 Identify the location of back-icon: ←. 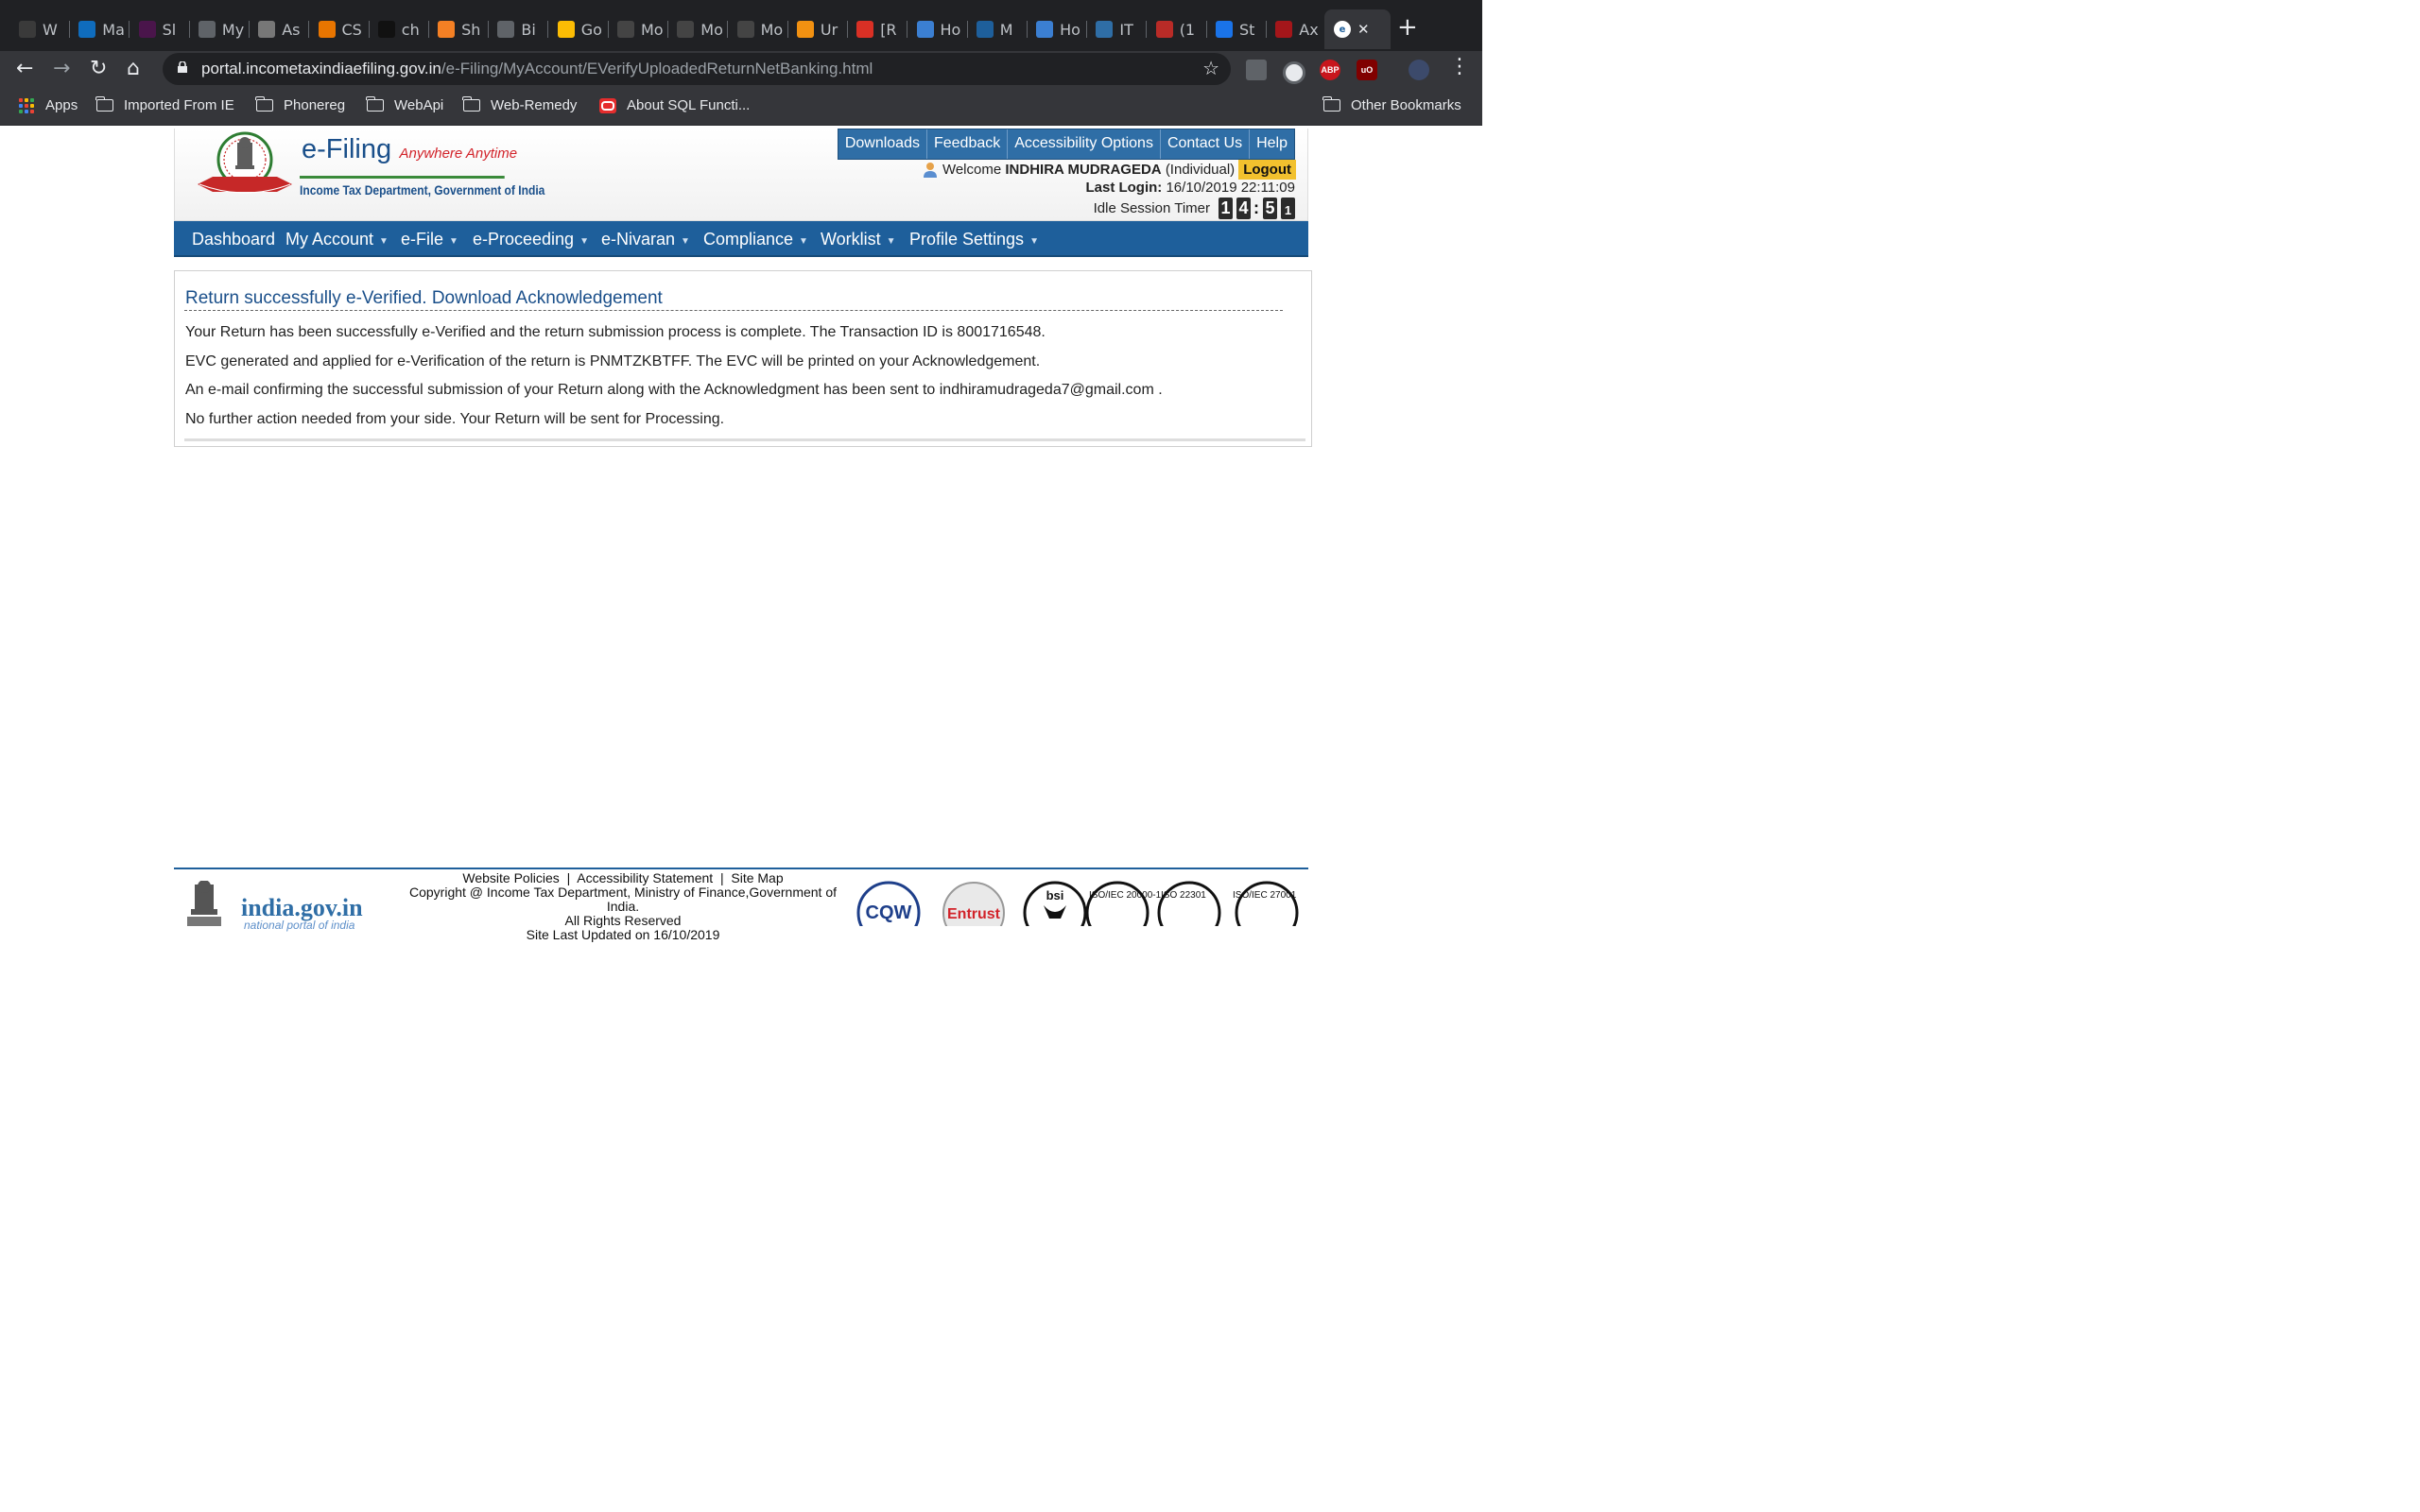
(24, 68).